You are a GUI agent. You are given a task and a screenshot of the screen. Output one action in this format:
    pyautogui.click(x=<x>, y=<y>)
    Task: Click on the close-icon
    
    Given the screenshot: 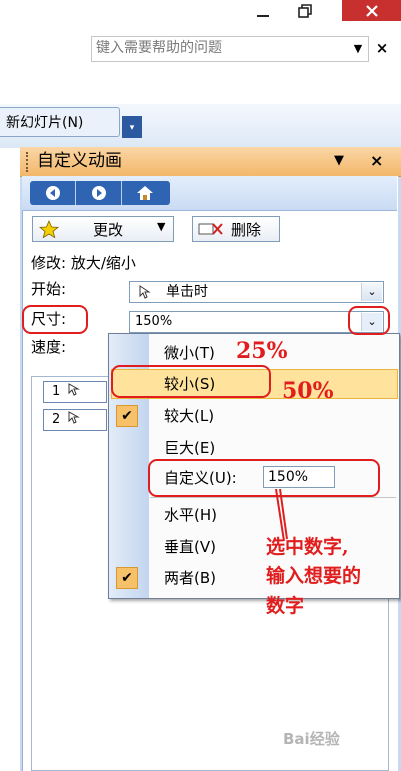 What is the action you would take?
    pyautogui.click(x=371, y=11)
    